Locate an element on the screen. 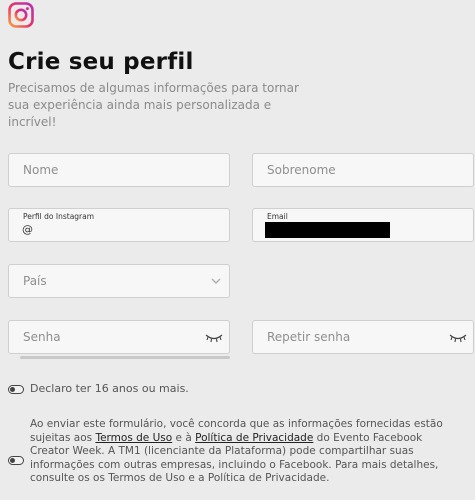 Image resolution: width=475 pixels, height=500 pixels. instagram-profile-value: @ is located at coordinates (27, 229).